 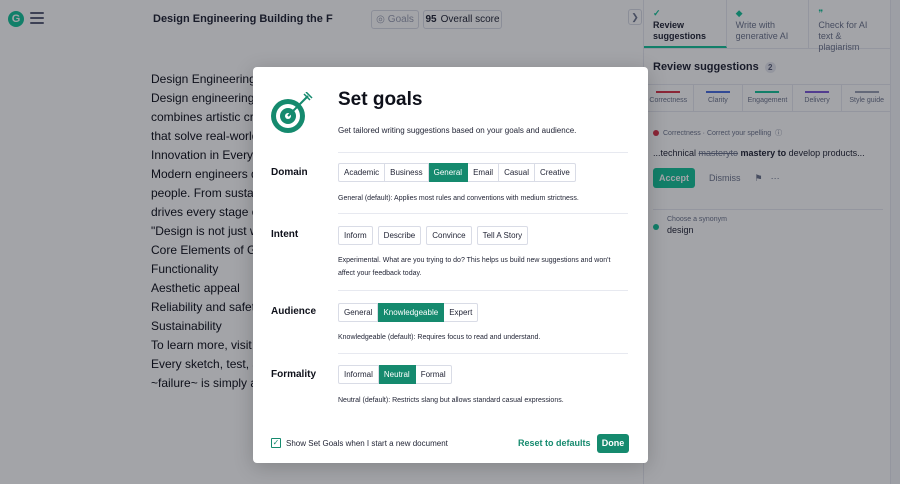 I want to click on intent-options: Inform Describe Convince Tell A Story, so click(x=433, y=235).